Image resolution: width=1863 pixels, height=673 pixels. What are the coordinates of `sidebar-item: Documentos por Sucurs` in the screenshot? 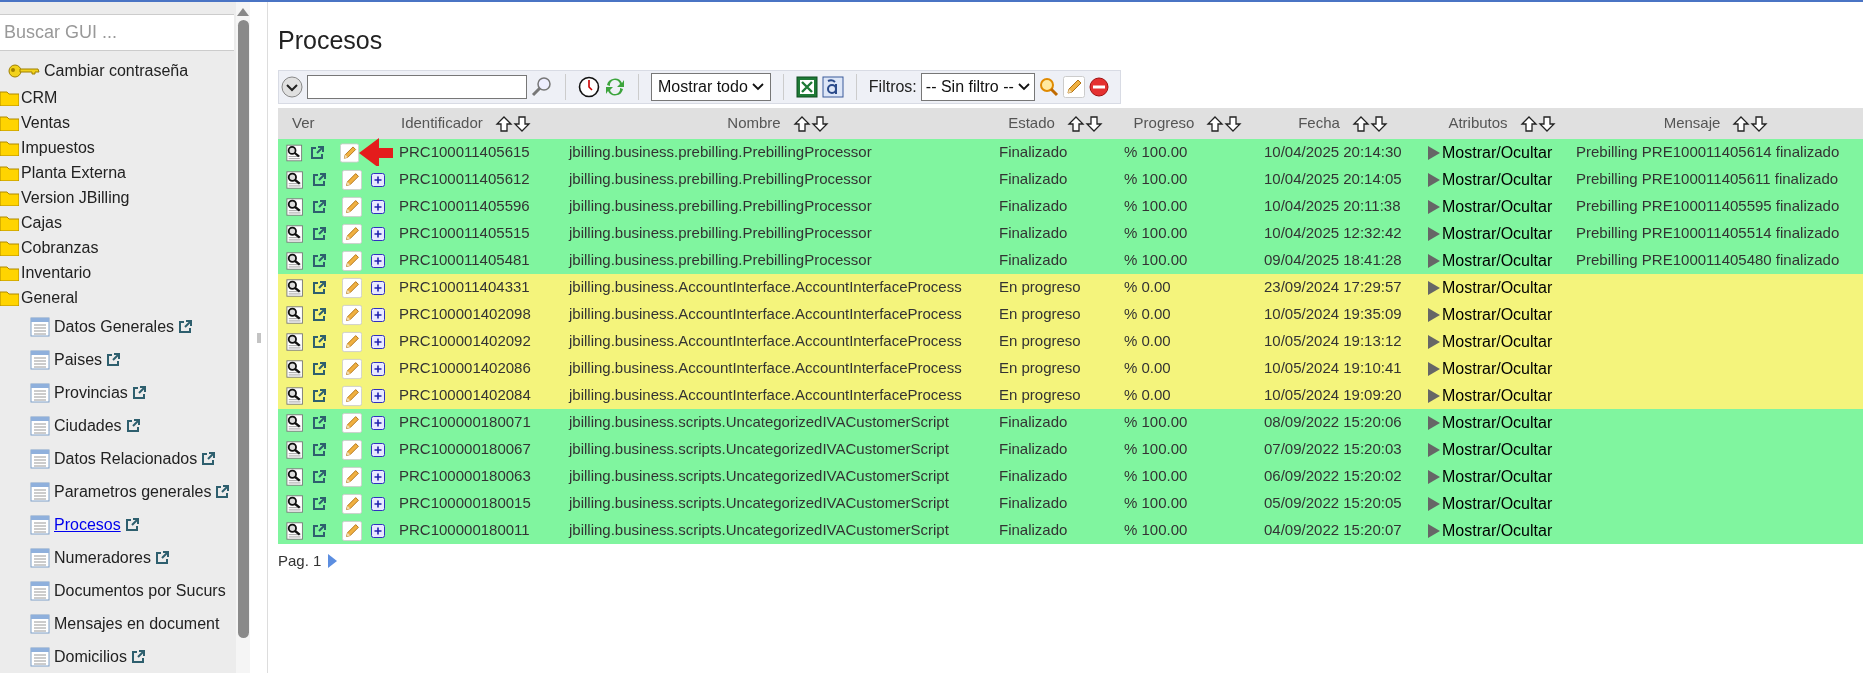 It's located at (140, 590).